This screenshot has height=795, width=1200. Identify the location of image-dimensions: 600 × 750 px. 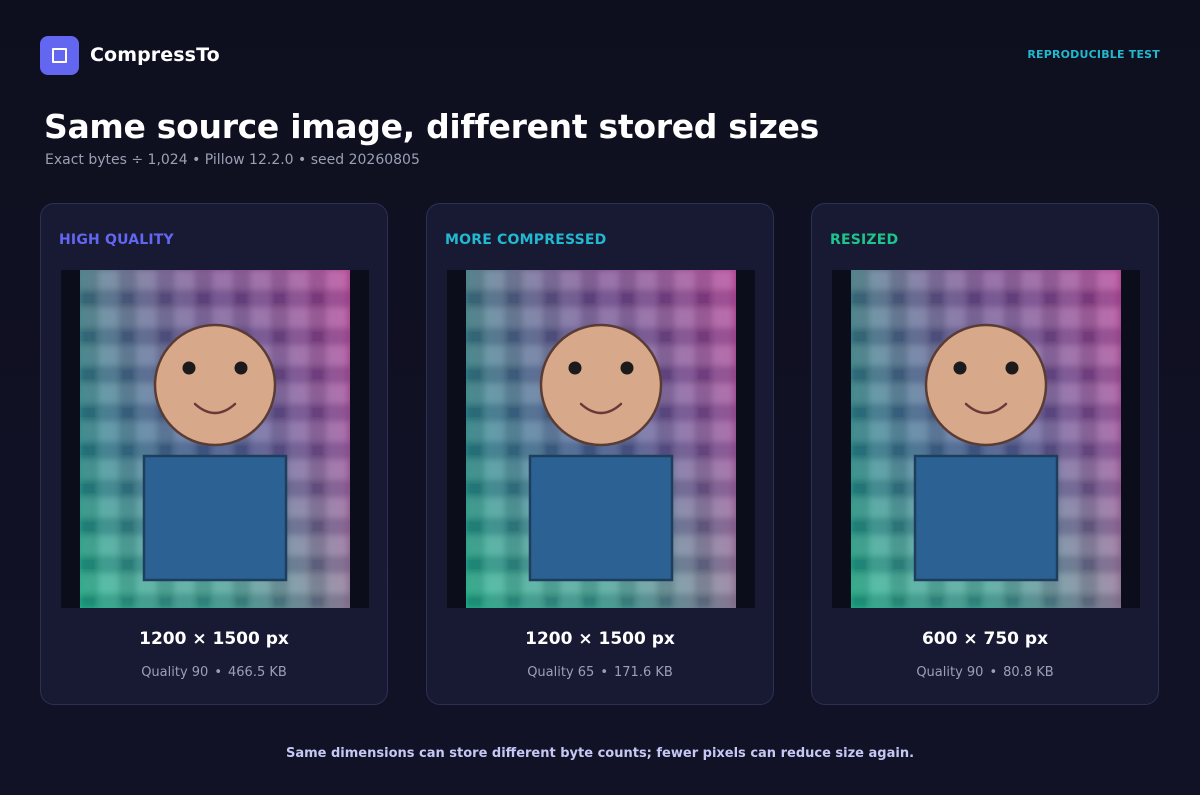
(985, 639).